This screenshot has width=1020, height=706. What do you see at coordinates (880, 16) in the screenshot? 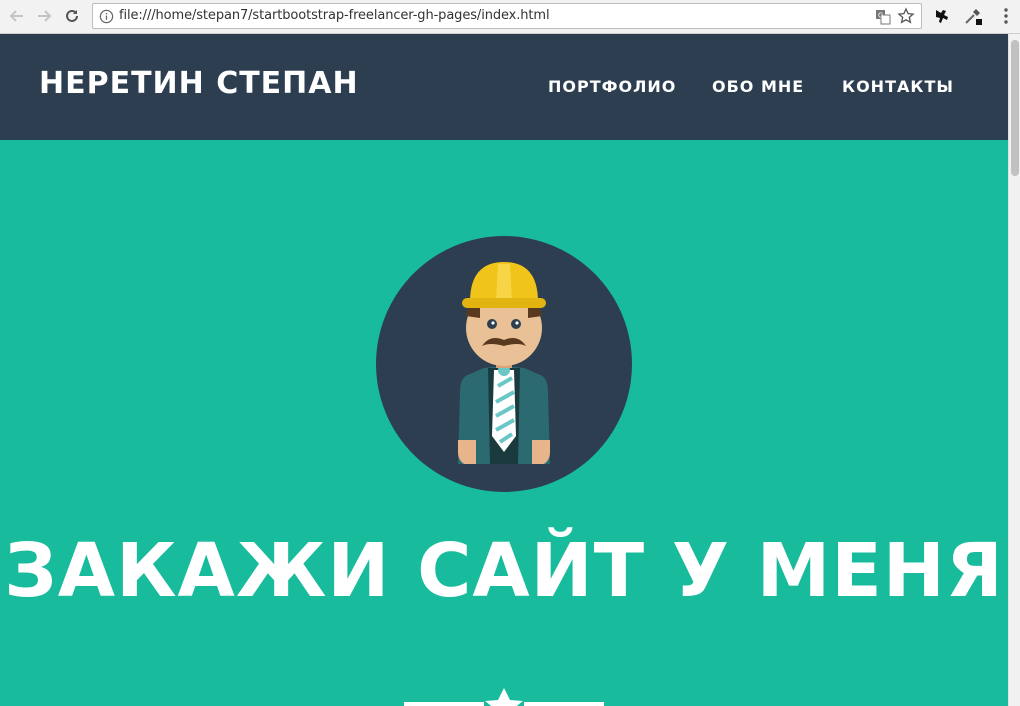
I see `svg-text: G` at bounding box center [880, 16].